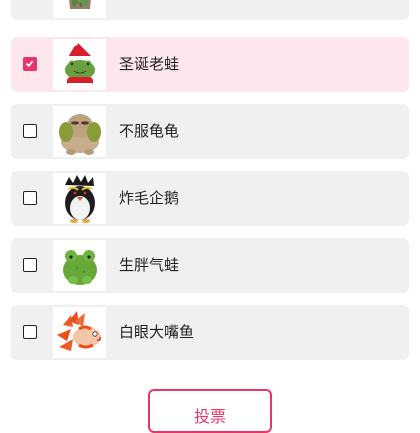 This screenshot has height=433, width=420. Describe the element at coordinates (210, 10) in the screenshot. I see `list-item-potted-plant` at that location.